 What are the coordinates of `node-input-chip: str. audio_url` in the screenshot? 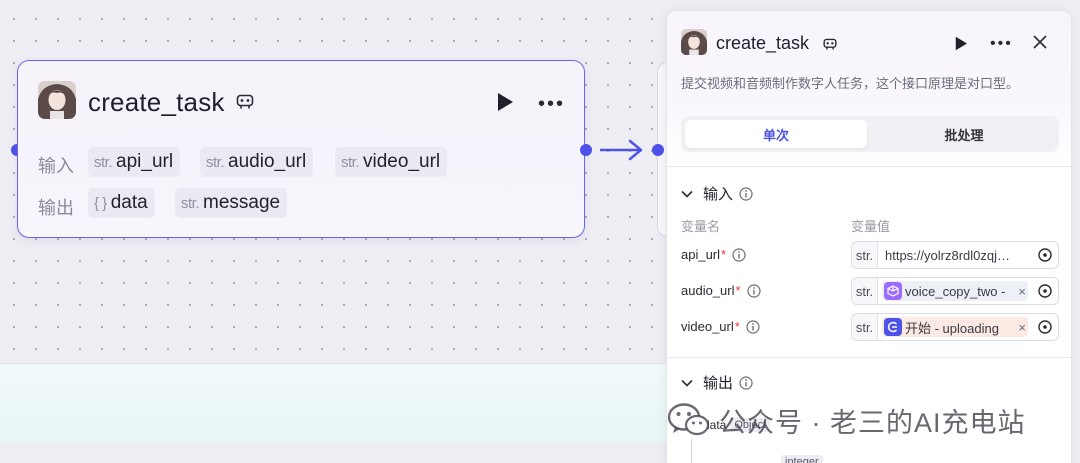 It's located at (257, 162).